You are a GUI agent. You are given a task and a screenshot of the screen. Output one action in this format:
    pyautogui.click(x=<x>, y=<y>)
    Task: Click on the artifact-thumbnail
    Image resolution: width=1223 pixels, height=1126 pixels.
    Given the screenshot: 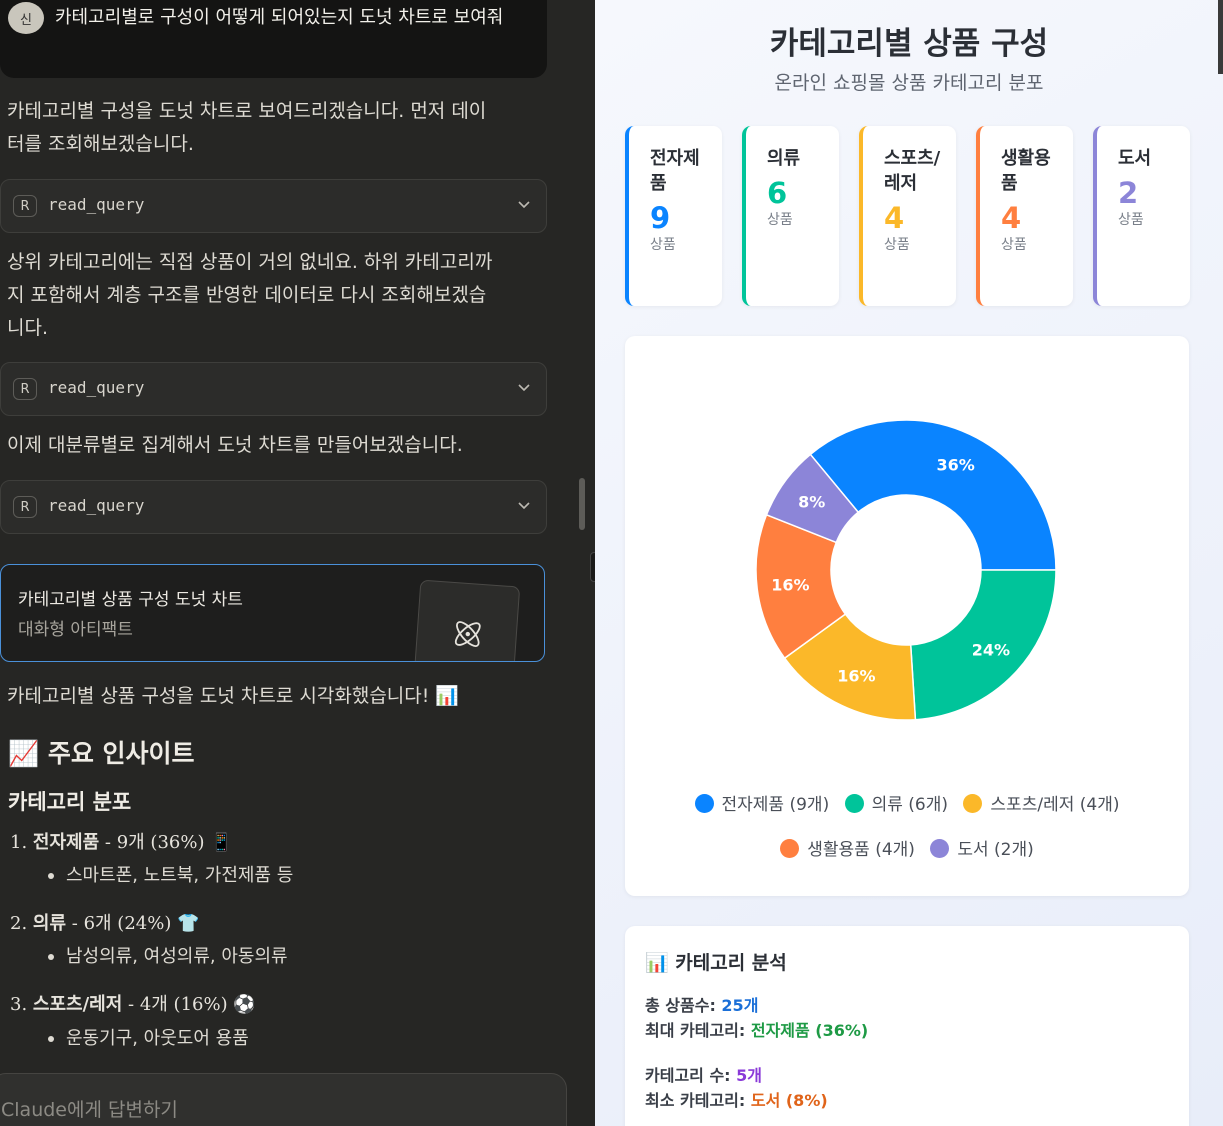 What is the action you would take?
    pyautogui.click(x=467, y=620)
    